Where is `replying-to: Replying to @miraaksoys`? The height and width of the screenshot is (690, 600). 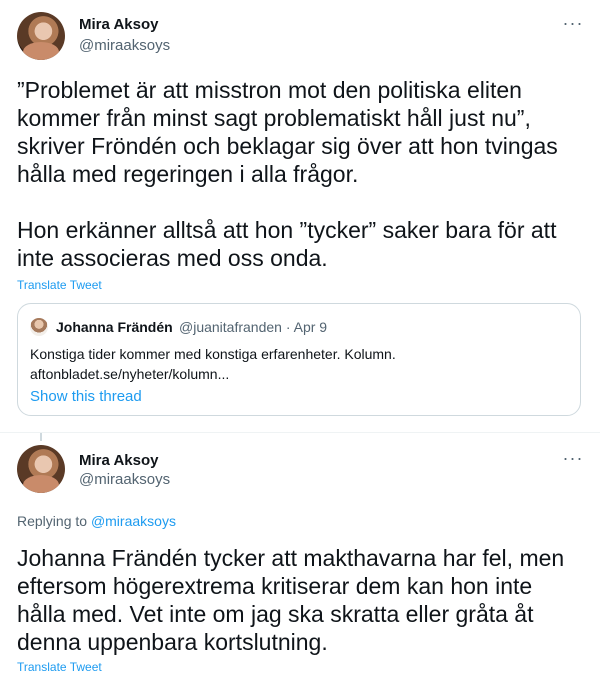 replying-to: Replying to @miraaksoys is located at coordinates (96, 521).